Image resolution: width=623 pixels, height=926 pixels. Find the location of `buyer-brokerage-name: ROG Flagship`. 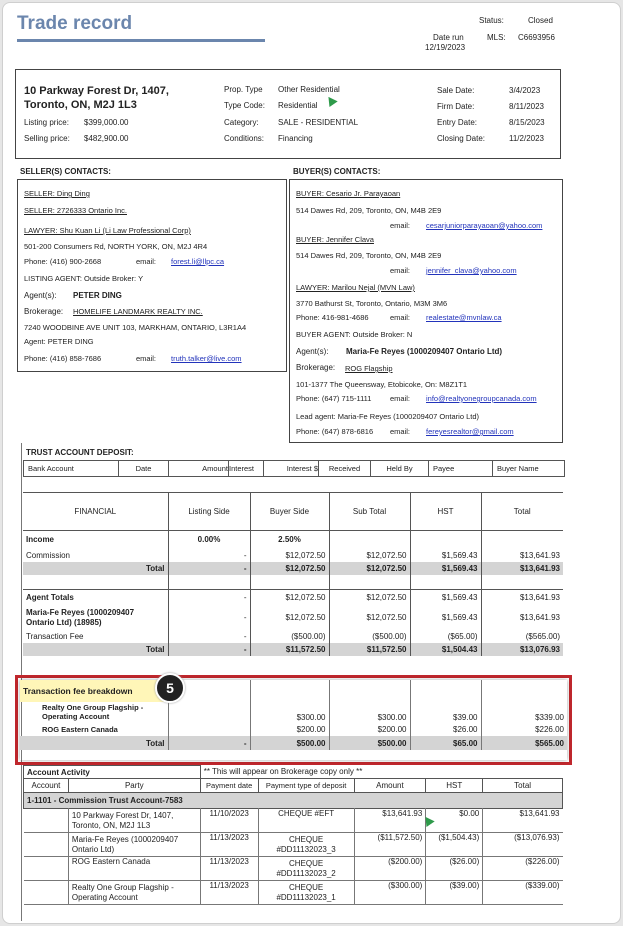

buyer-brokerage-name: ROG Flagship is located at coordinates (369, 368).